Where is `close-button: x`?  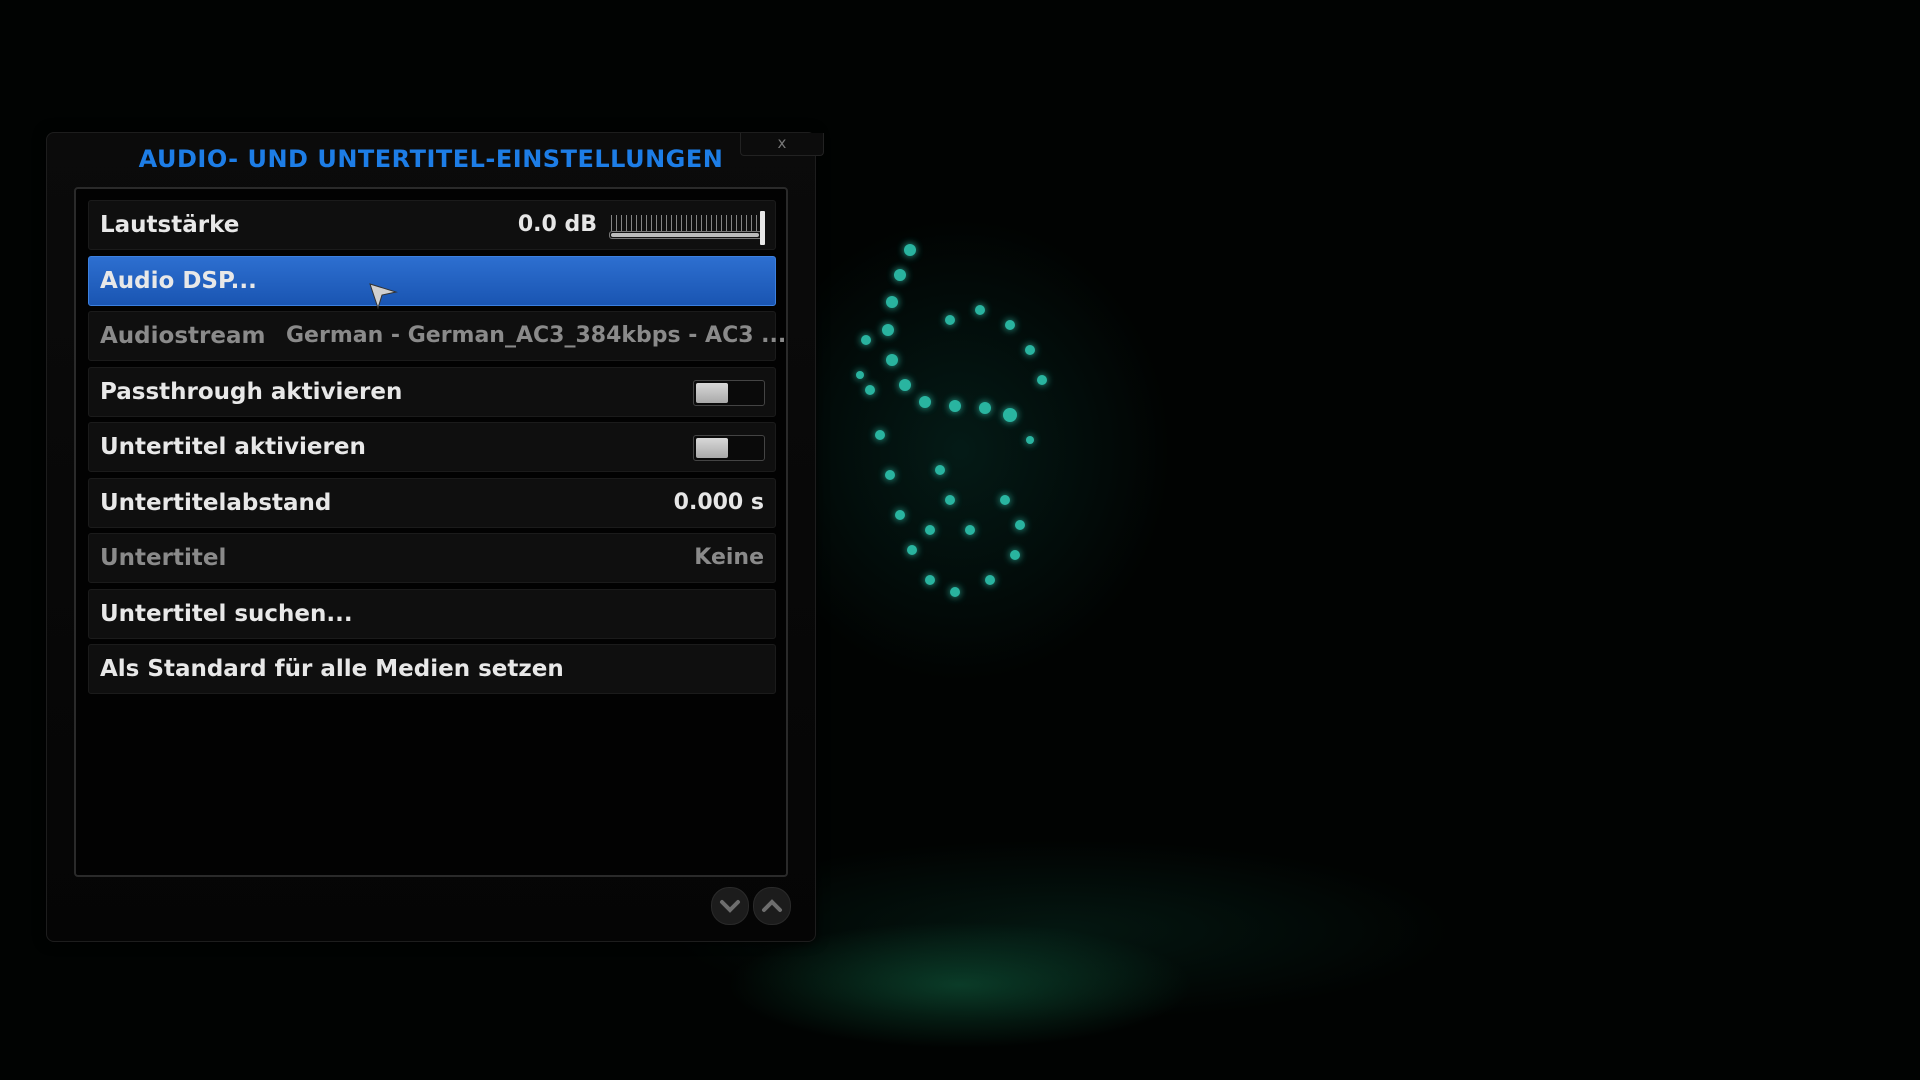 close-button: x is located at coordinates (782, 144).